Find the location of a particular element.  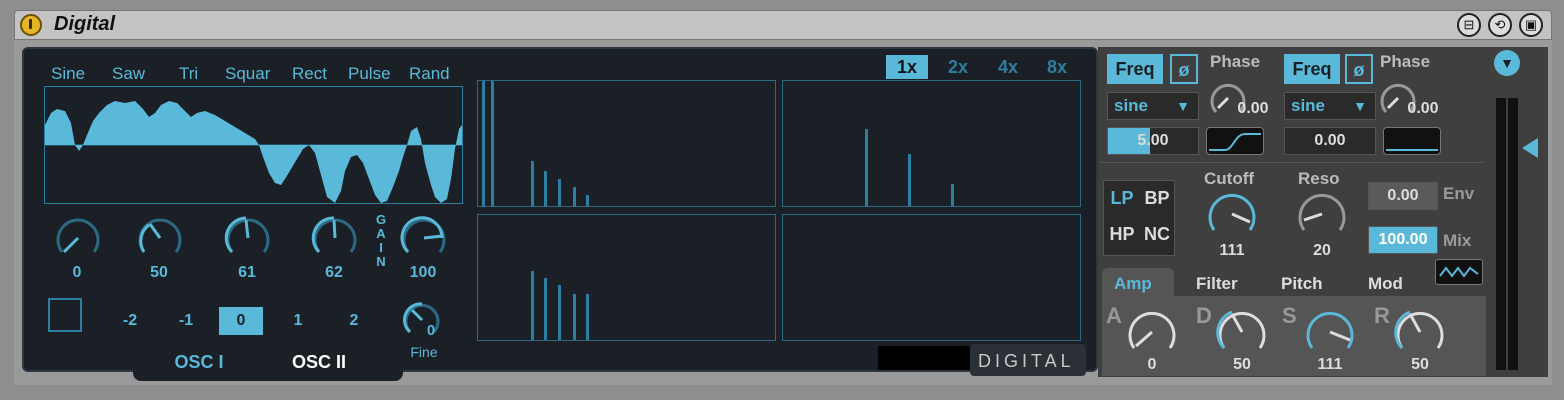

tab-osc-2: OSC II is located at coordinates (319, 362).